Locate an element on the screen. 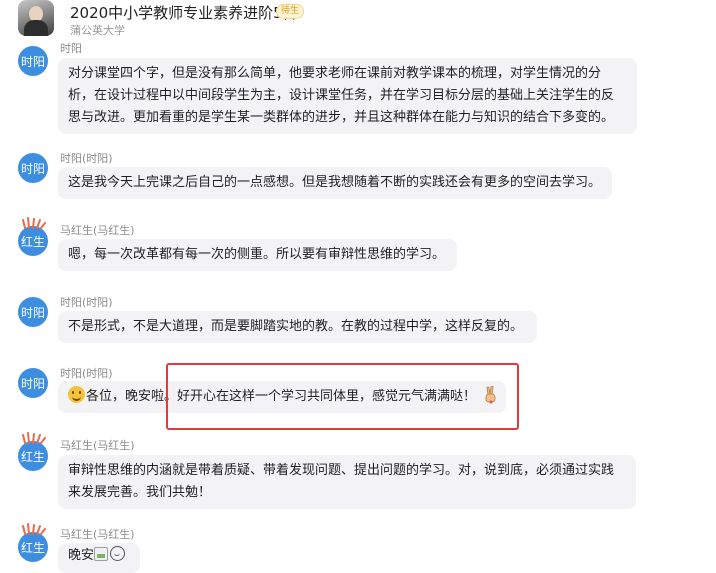 The width and height of the screenshot is (716, 573). message-line: 来发展完善。我们共勉！ is located at coordinates (140, 492).